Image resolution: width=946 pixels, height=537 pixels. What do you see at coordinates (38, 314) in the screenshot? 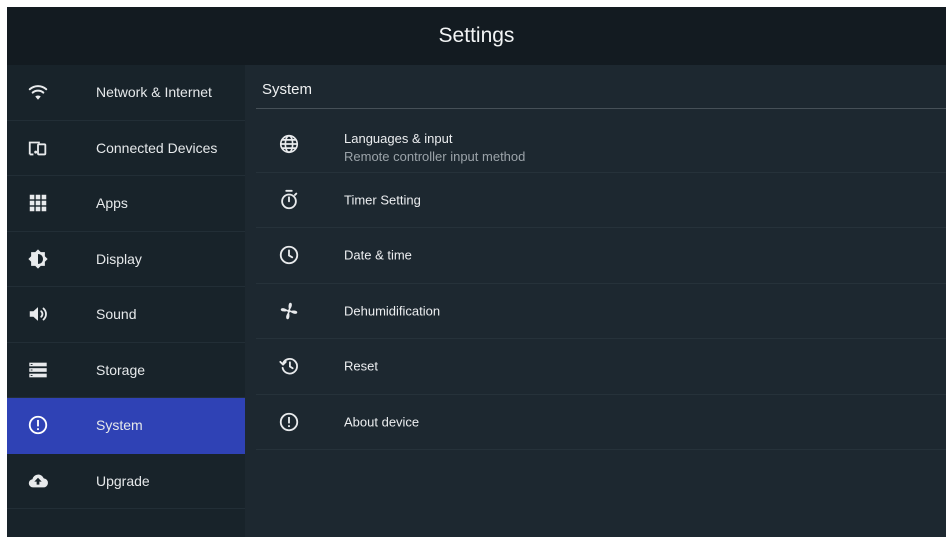
I see `speaker-icon` at bounding box center [38, 314].